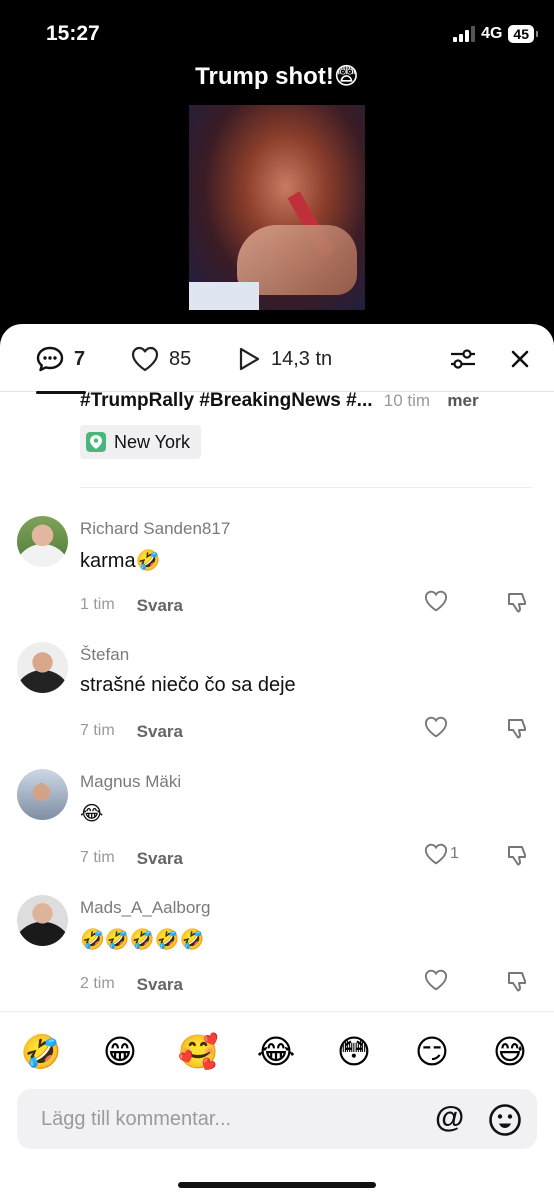 The height and width of the screenshot is (1200, 554). What do you see at coordinates (131, 985) in the screenshot?
I see `comment-meta: 2 tim Svara` at bounding box center [131, 985].